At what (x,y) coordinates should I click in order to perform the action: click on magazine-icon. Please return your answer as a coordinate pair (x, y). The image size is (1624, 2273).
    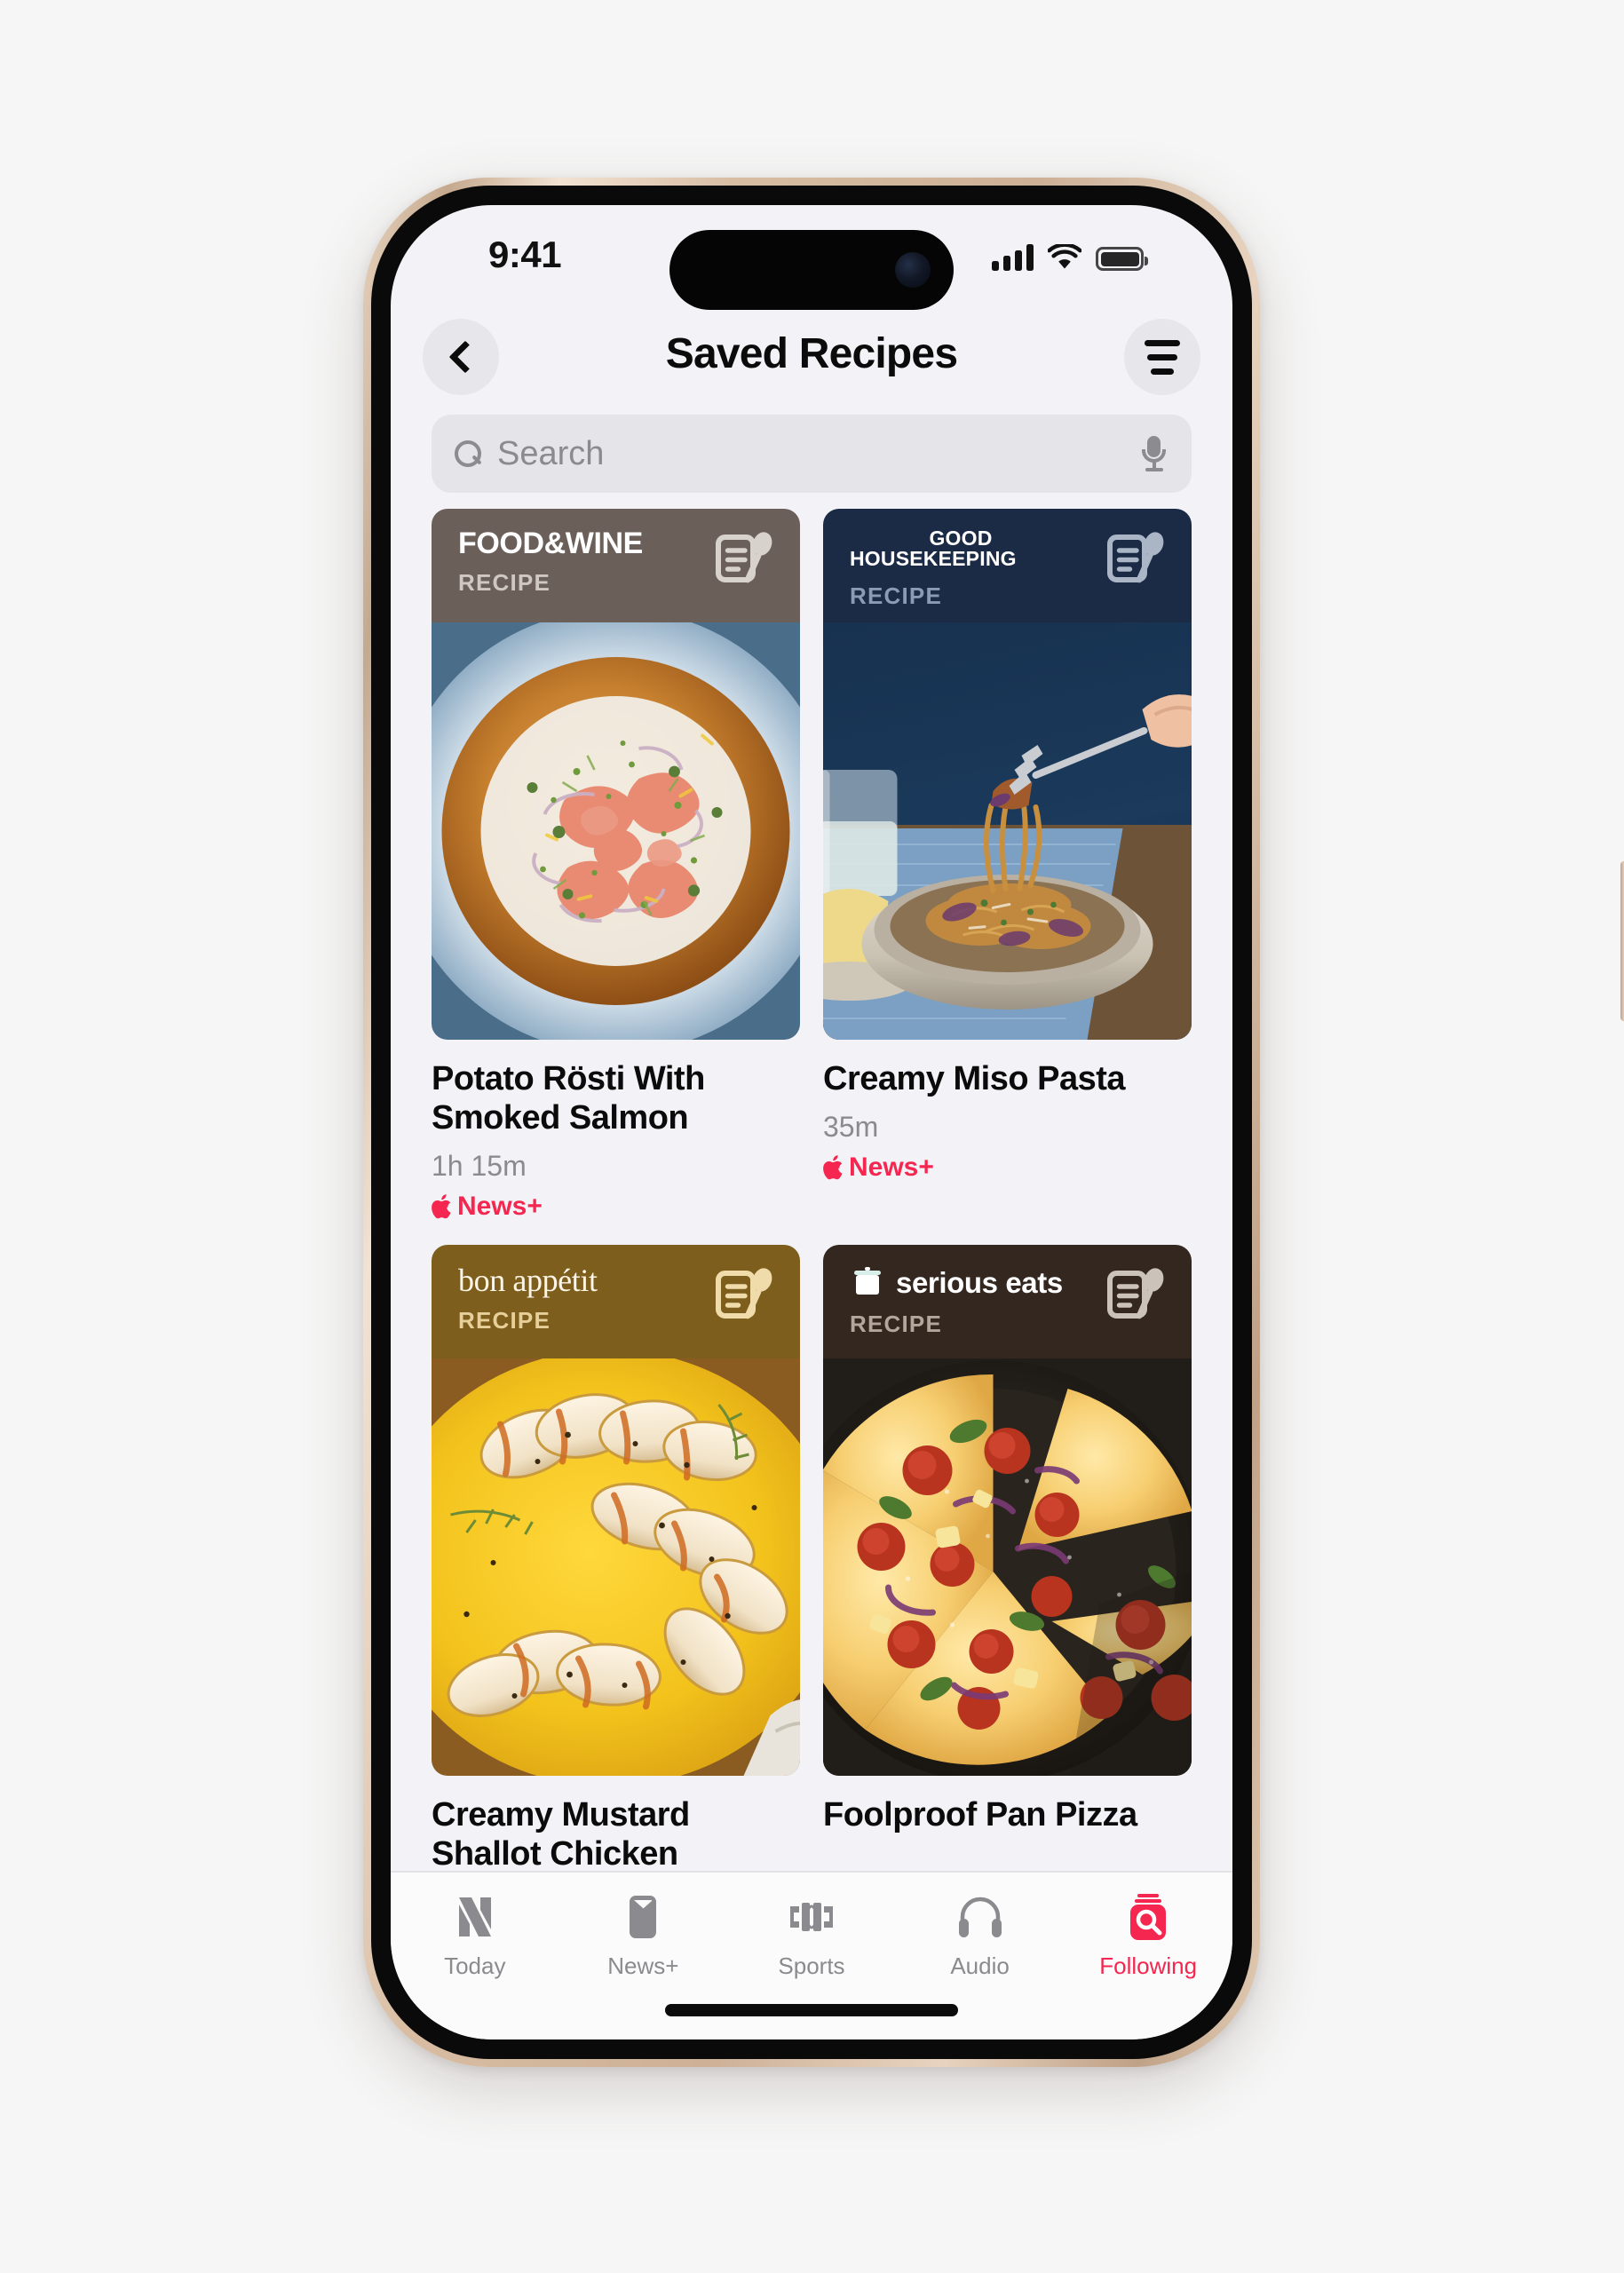
    Looking at the image, I should click on (643, 1917).